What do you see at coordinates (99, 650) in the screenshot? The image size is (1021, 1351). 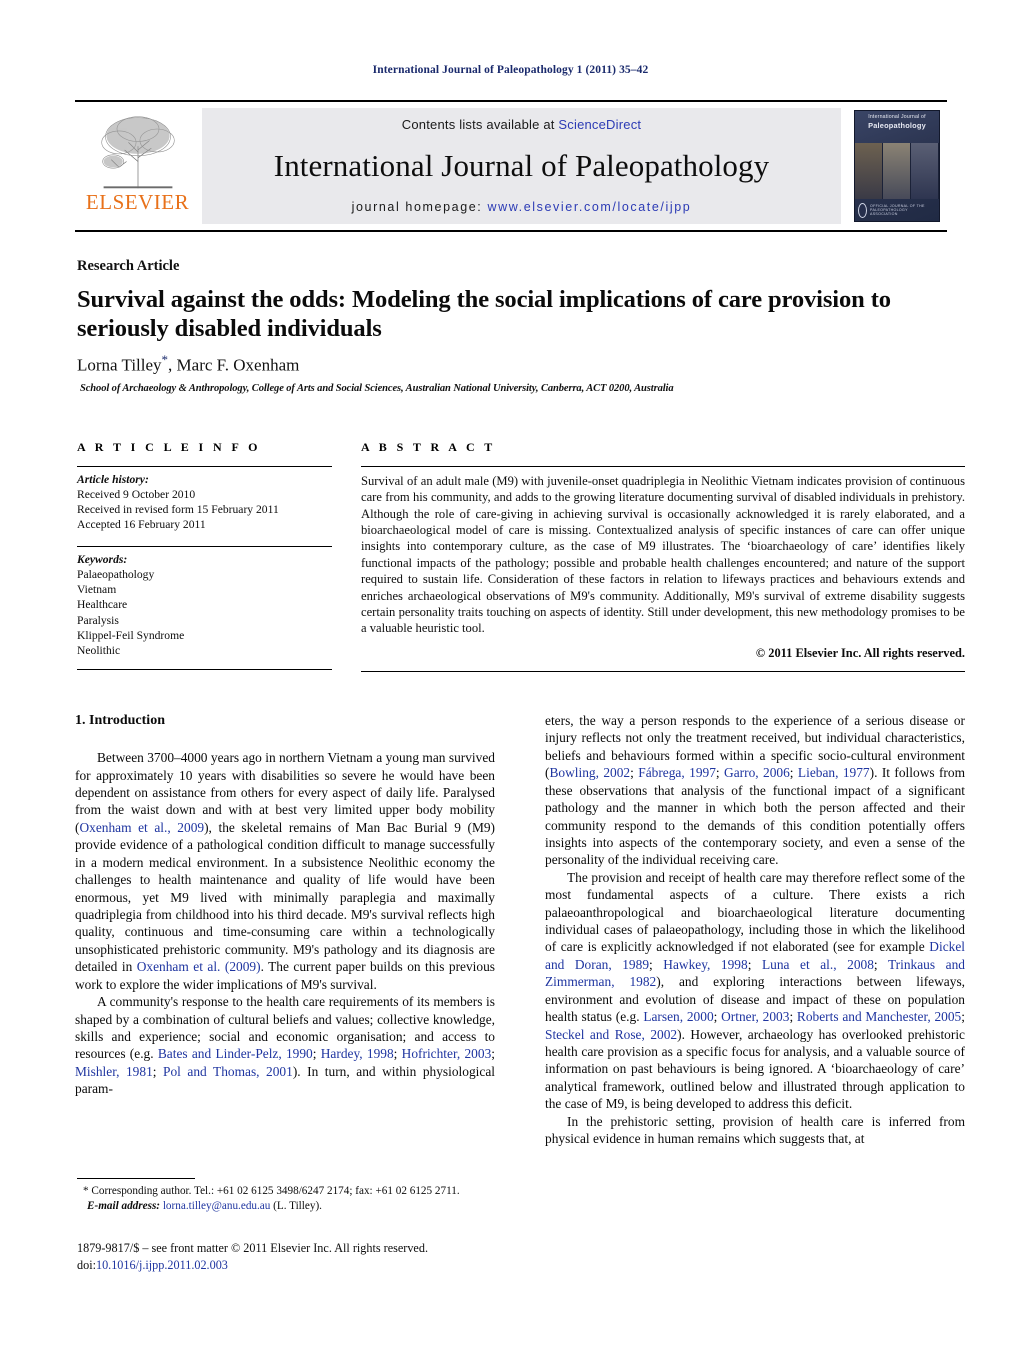 I see `keyword-item: Neolithic` at bounding box center [99, 650].